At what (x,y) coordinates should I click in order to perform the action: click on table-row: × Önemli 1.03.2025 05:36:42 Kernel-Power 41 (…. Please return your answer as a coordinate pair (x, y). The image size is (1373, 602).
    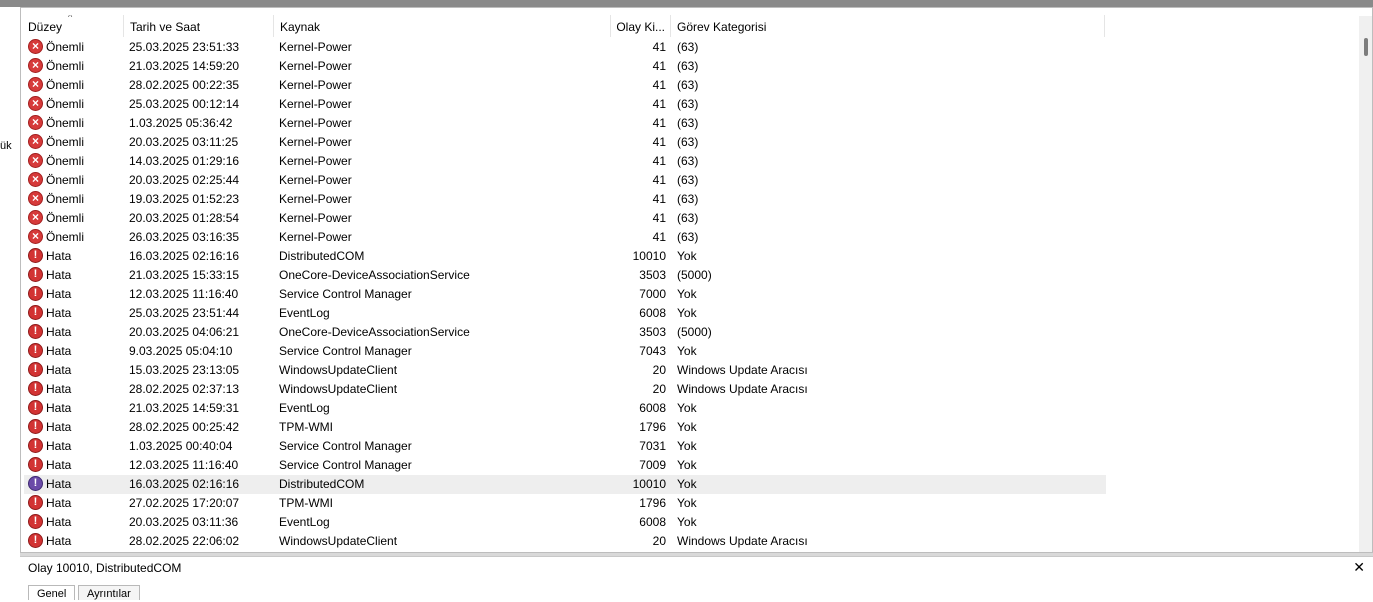
    Looking at the image, I should click on (565, 123).